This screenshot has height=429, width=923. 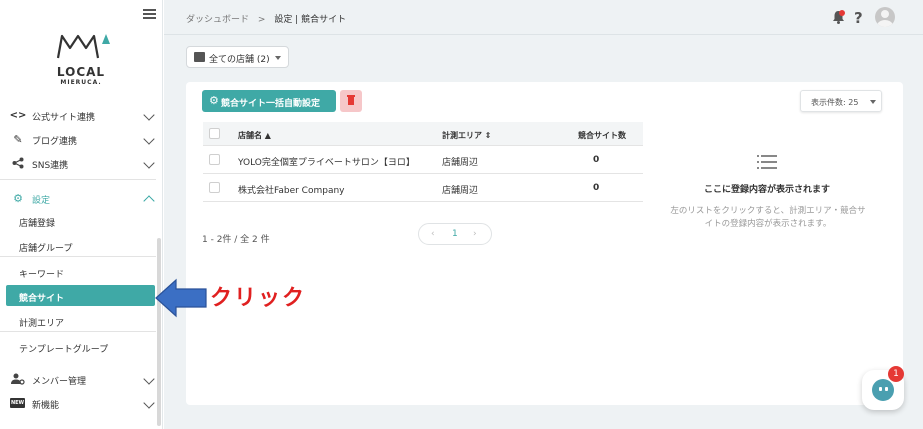 I want to click on delete-button, so click(x=351, y=101).